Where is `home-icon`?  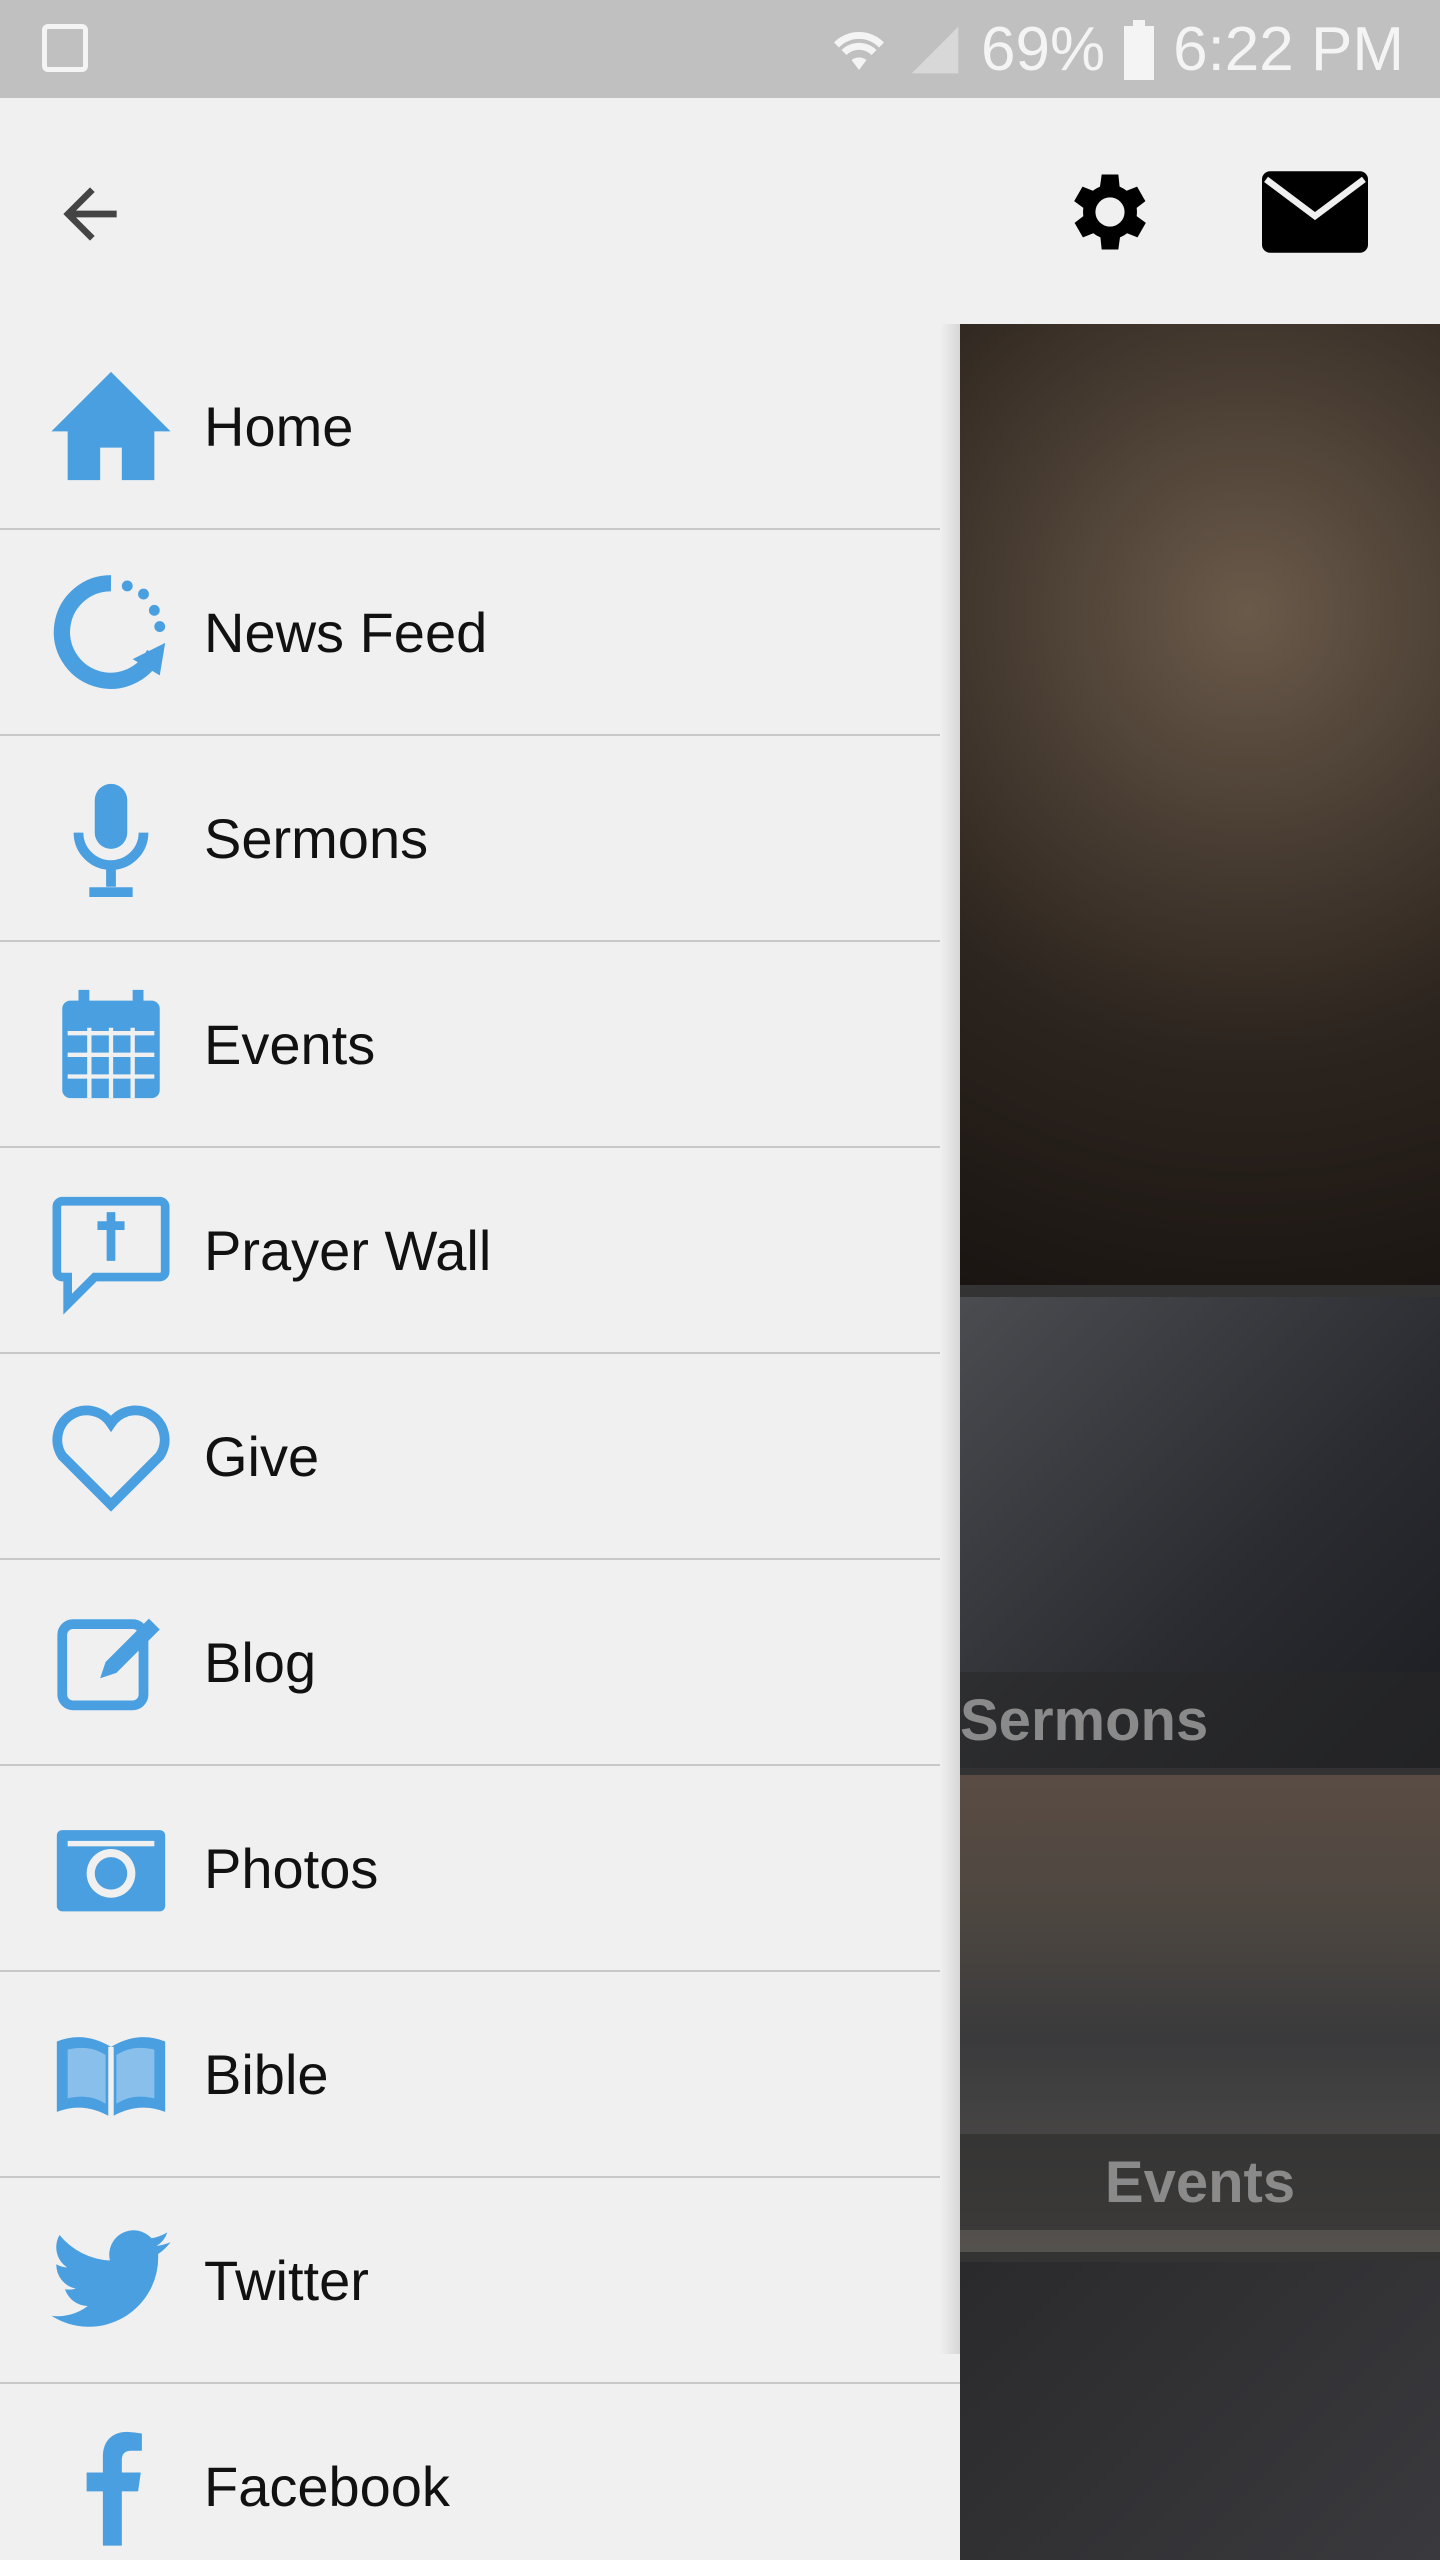 home-icon is located at coordinates (111, 426).